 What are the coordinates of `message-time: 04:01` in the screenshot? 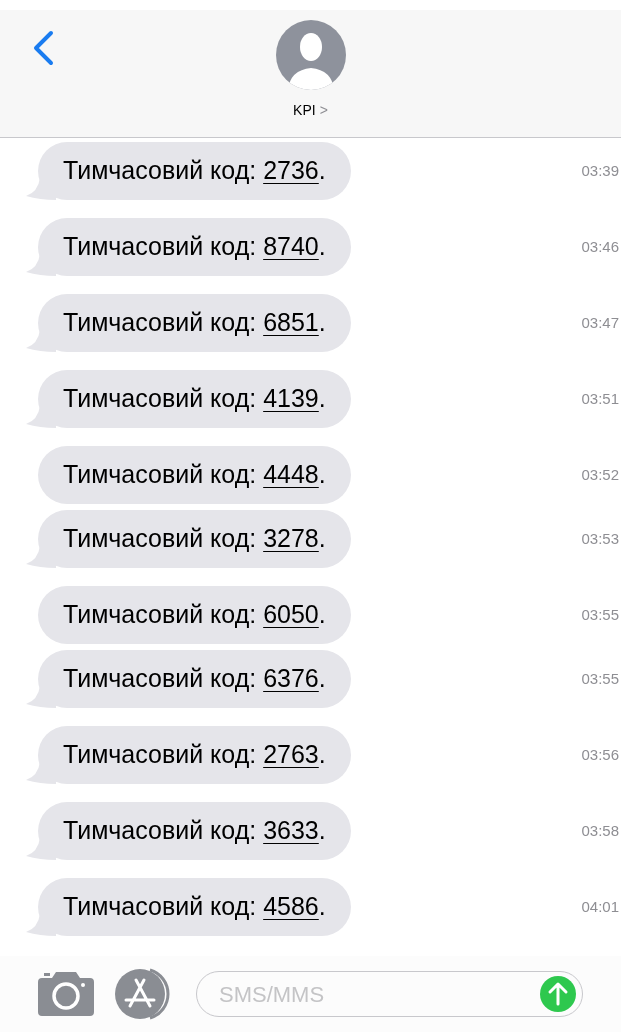 It's located at (600, 906).